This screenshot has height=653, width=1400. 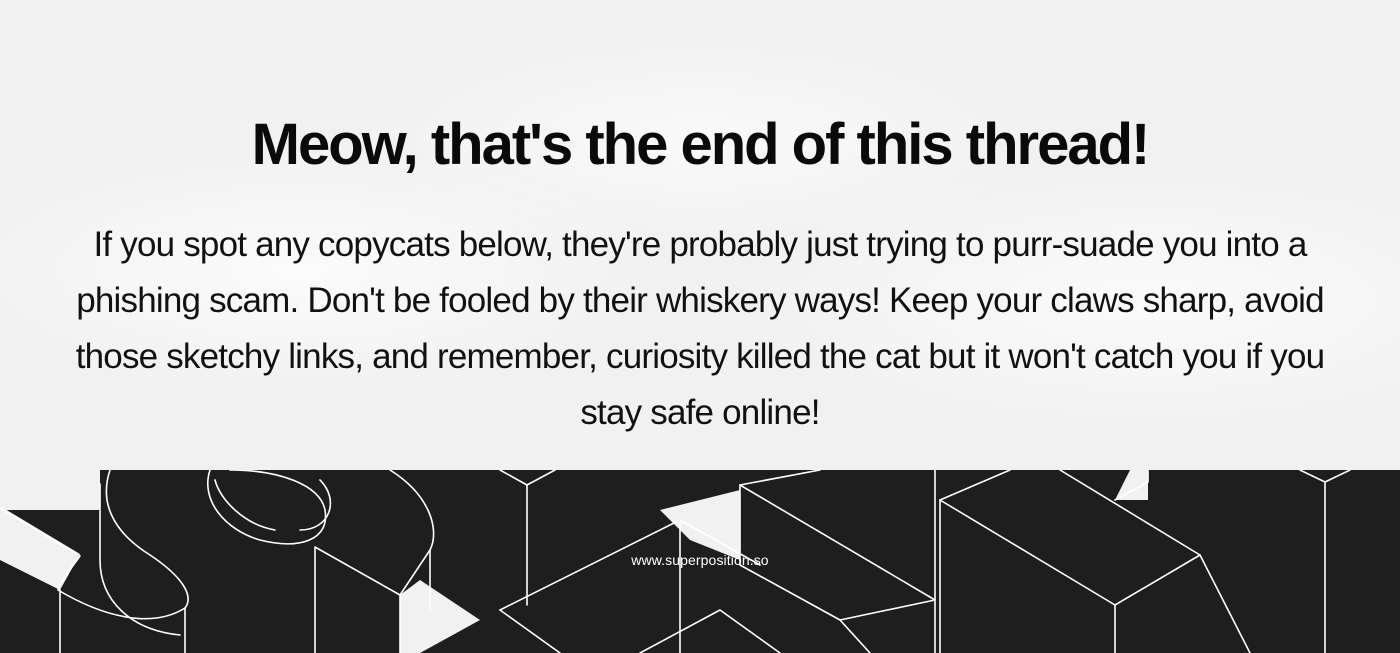 I want to click on headline: Meow, that's the end of this thread!, so click(x=701, y=144).